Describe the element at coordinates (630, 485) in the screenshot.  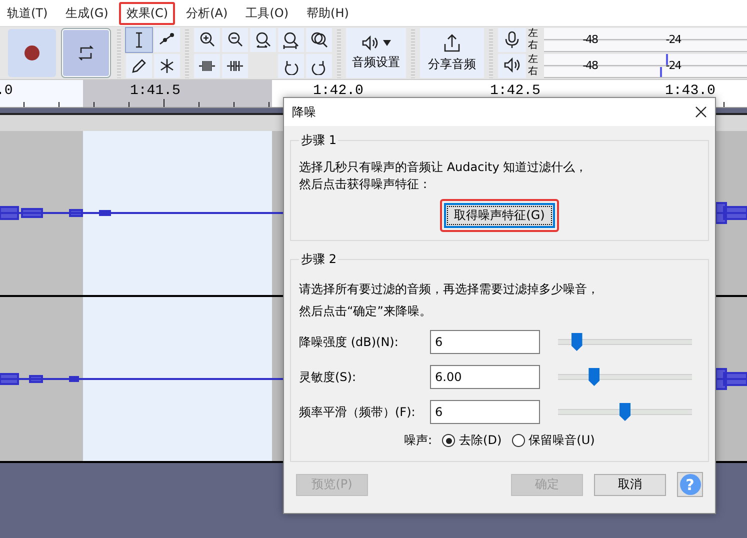
I see `cancel-button: 取消` at that location.